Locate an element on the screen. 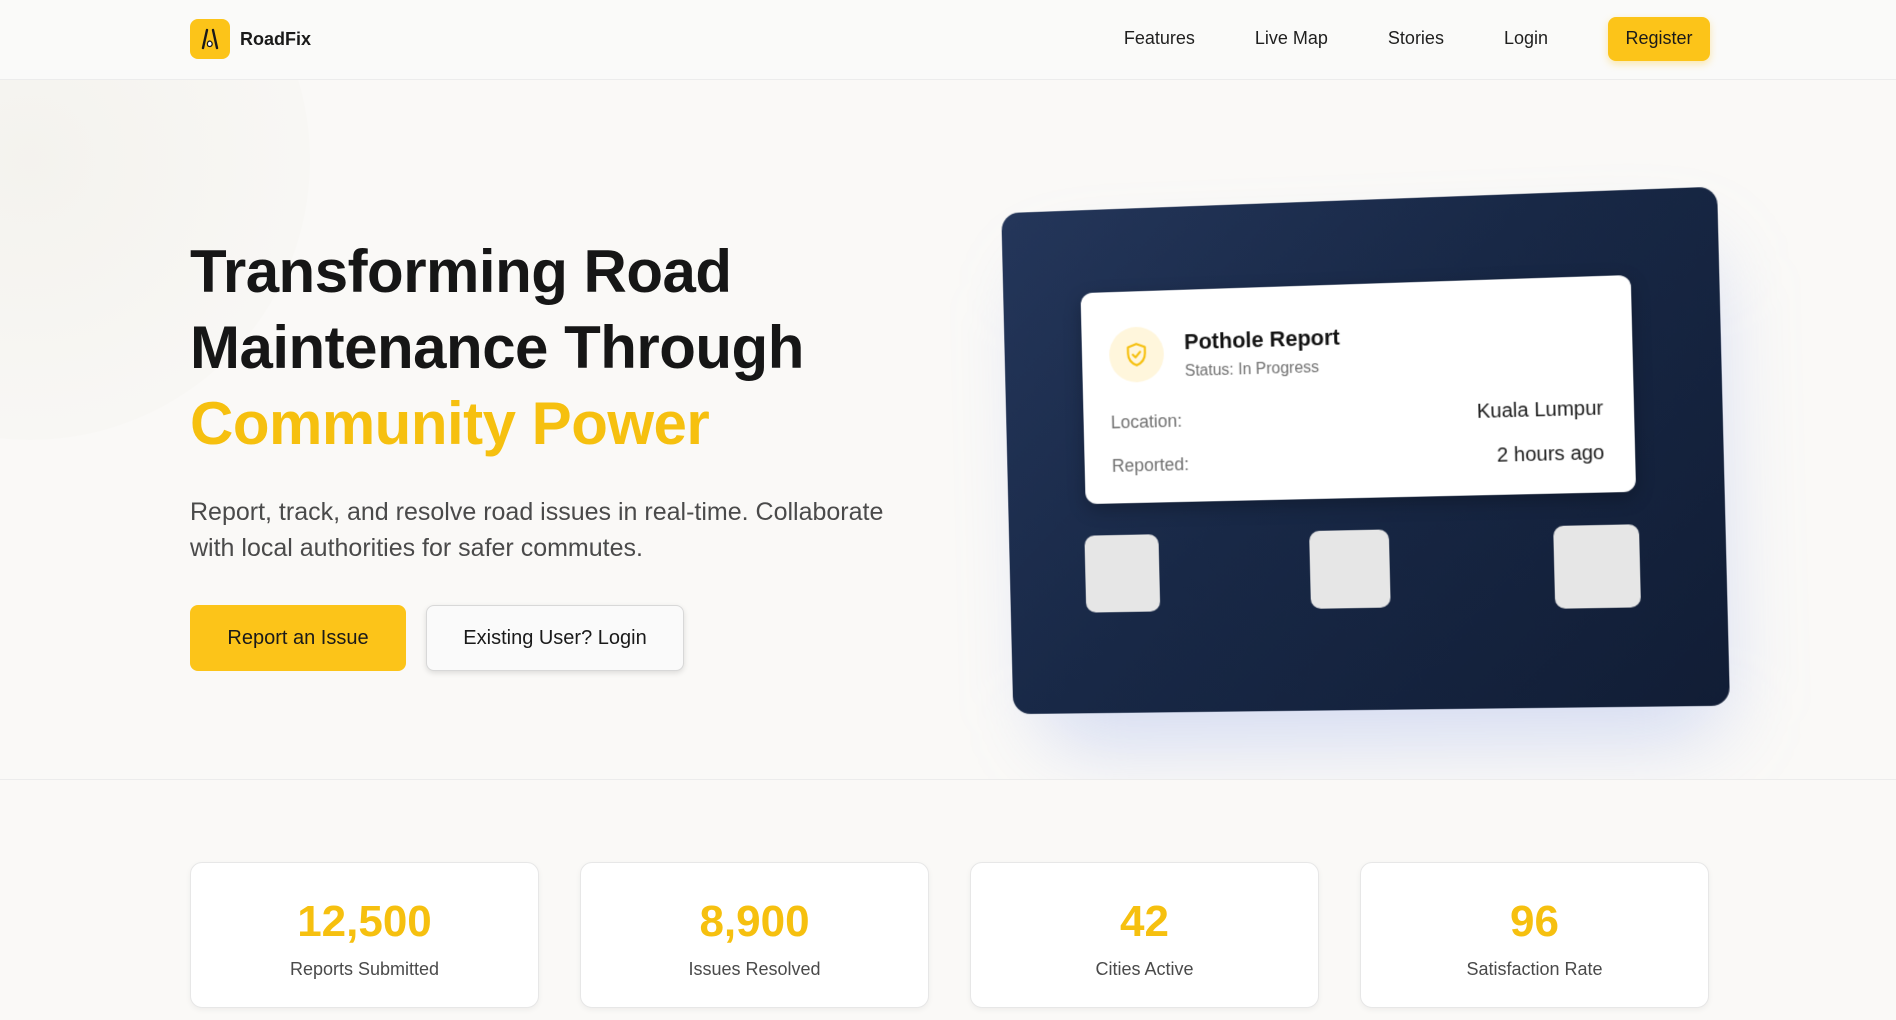 The image size is (1896, 1020). reported-label: Reported: is located at coordinates (1151, 465).